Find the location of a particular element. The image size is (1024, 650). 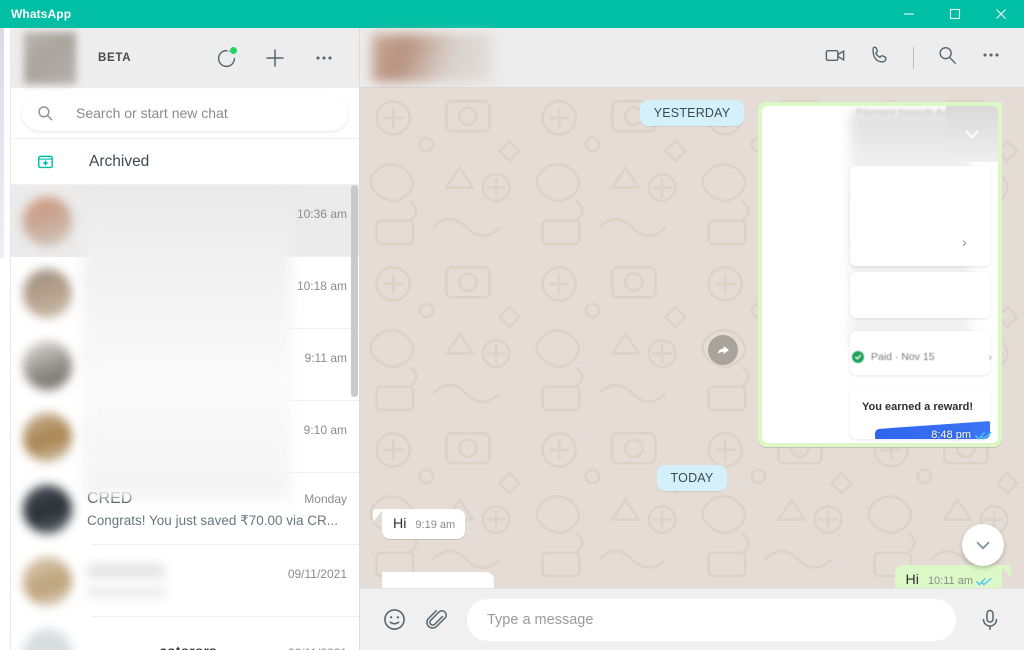

payment-status-row: Paid · Nov 15 › is located at coordinates (922, 357).